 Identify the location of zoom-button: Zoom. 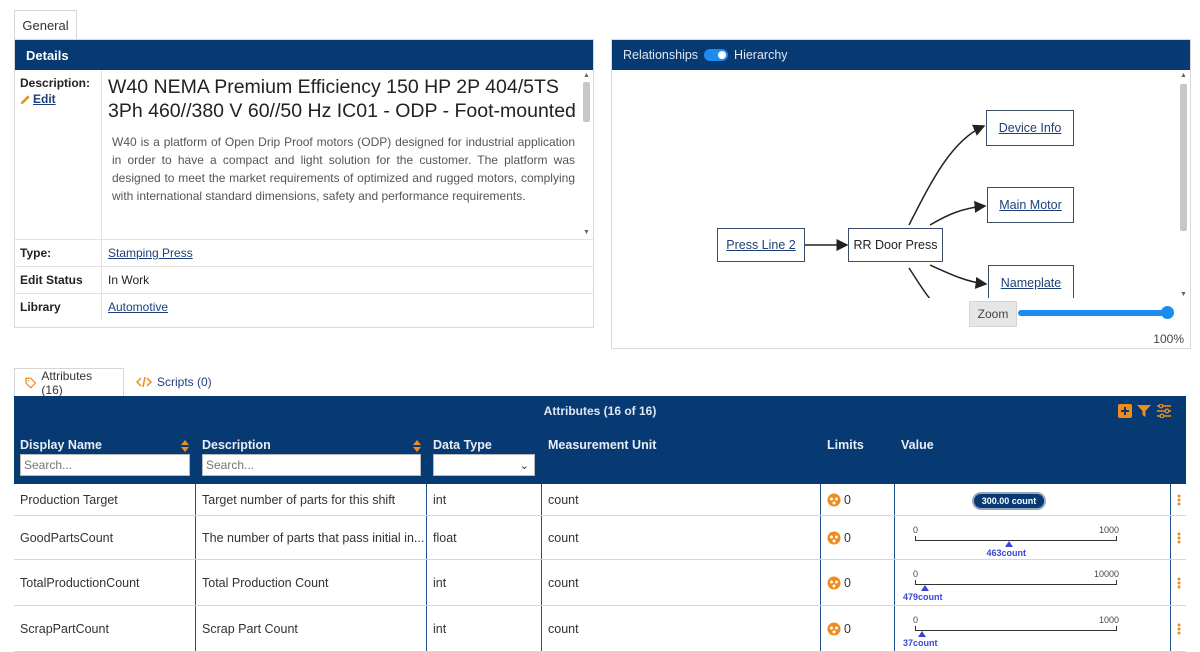
(993, 314).